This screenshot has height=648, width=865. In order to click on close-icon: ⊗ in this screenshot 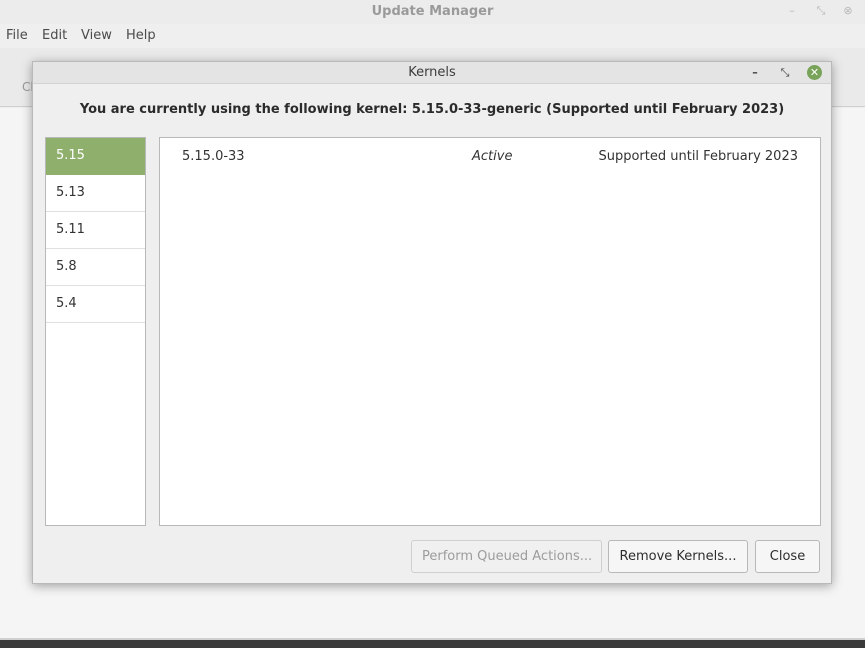, I will do `click(848, 11)`.